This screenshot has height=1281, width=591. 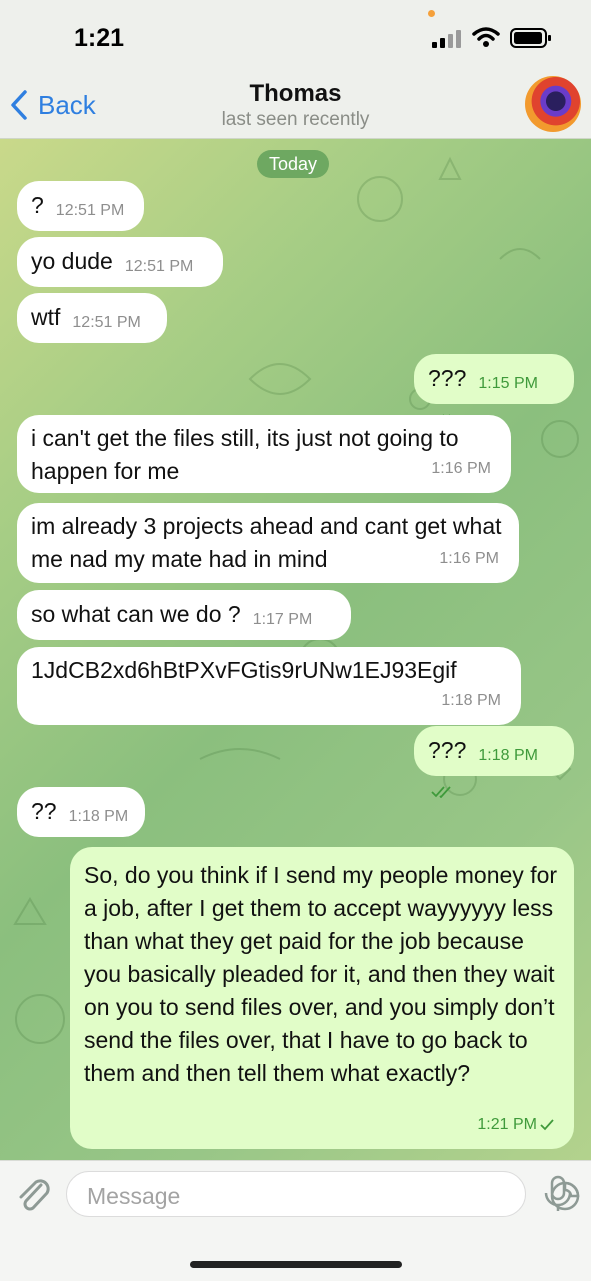 I want to click on incoming-message: so what can we do ? 1:17 PM, so click(x=184, y=615).